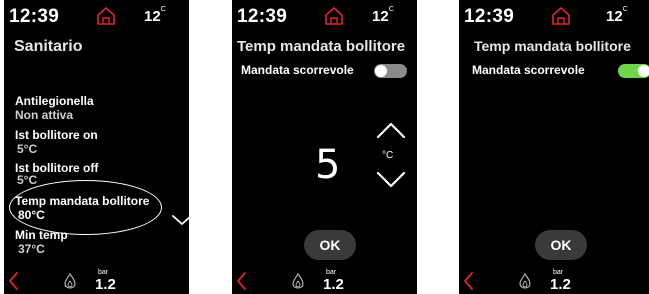  I want to click on setpoint-value: 5, so click(328, 165).